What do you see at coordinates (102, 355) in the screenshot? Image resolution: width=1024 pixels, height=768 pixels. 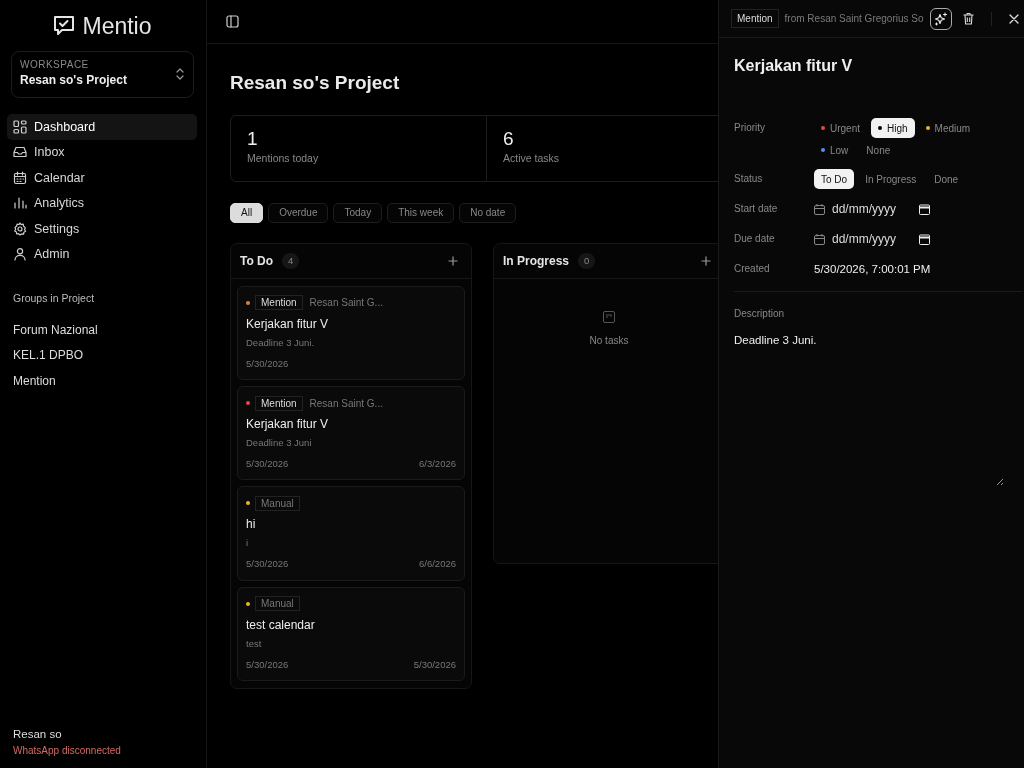 I see `group-item: KEL.1 DPBO` at bounding box center [102, 355].